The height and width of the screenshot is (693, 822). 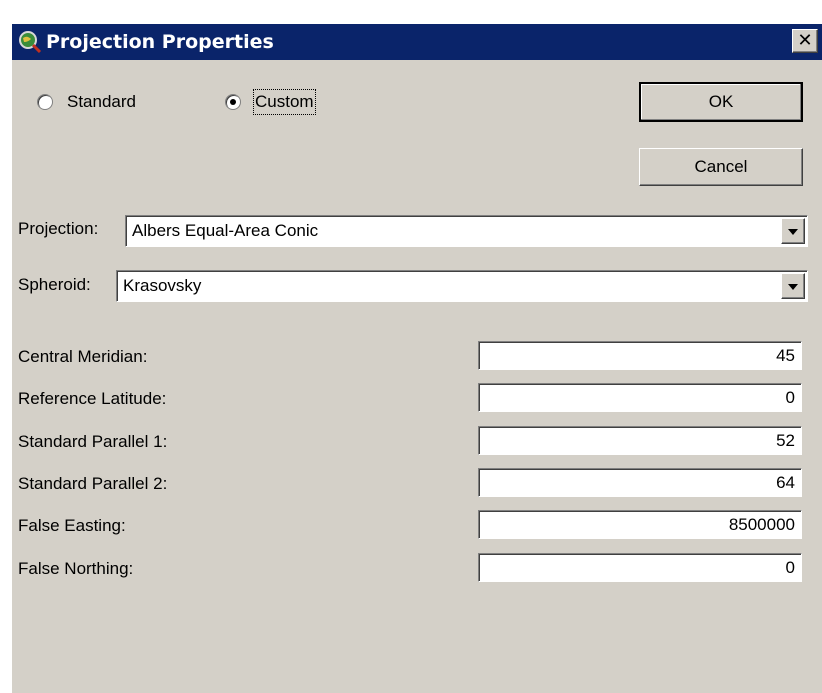 What do you see at coordinates (640, 567) in the screenshot?
I see `false-northing-input: 0` at bounding box center [640, 567].